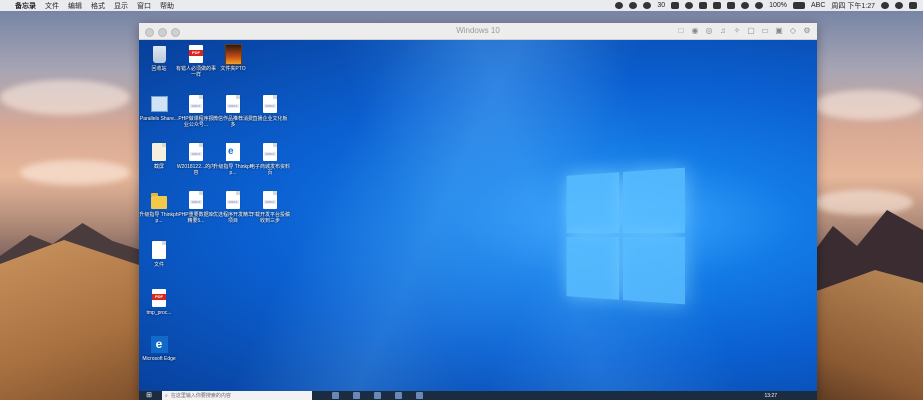 The width and height of the screenshot is (923, 400). Describe the element at coordinates (478, 31) in the screenshot. I see `vm-titlebar: Windows 10 □ ◉ ◎ ♫ ✧ ▢ ▭ ▣ ◇ ⚙` at that location.